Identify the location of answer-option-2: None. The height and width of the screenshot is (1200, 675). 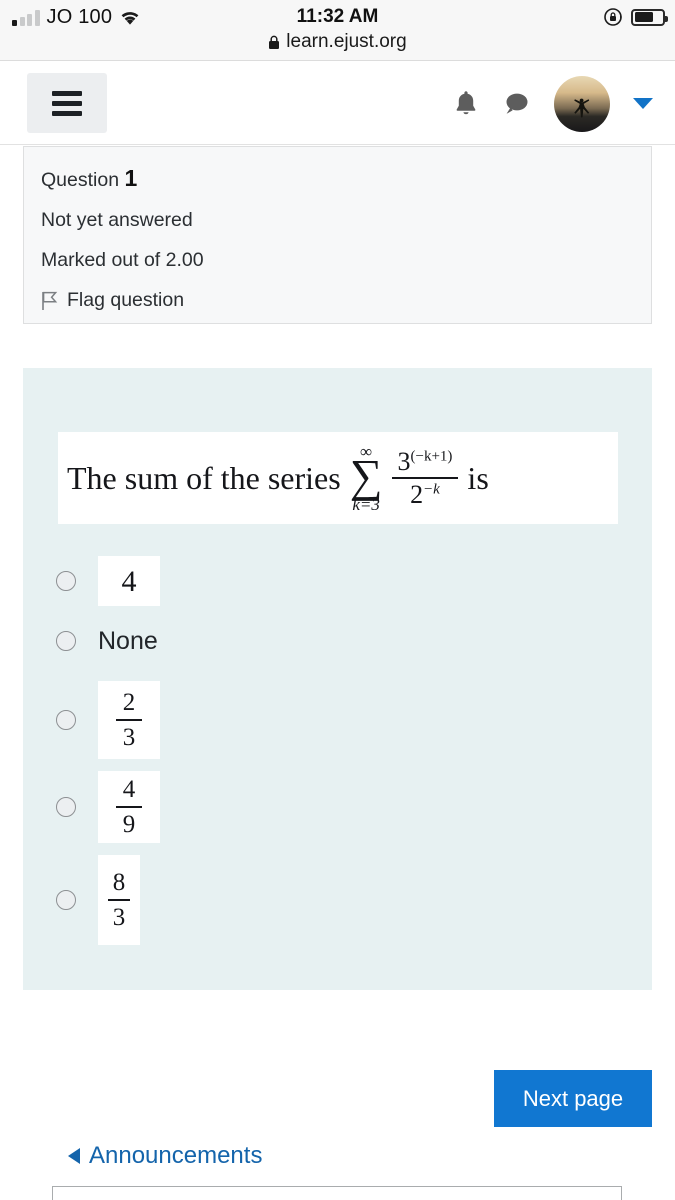
(336, 641).